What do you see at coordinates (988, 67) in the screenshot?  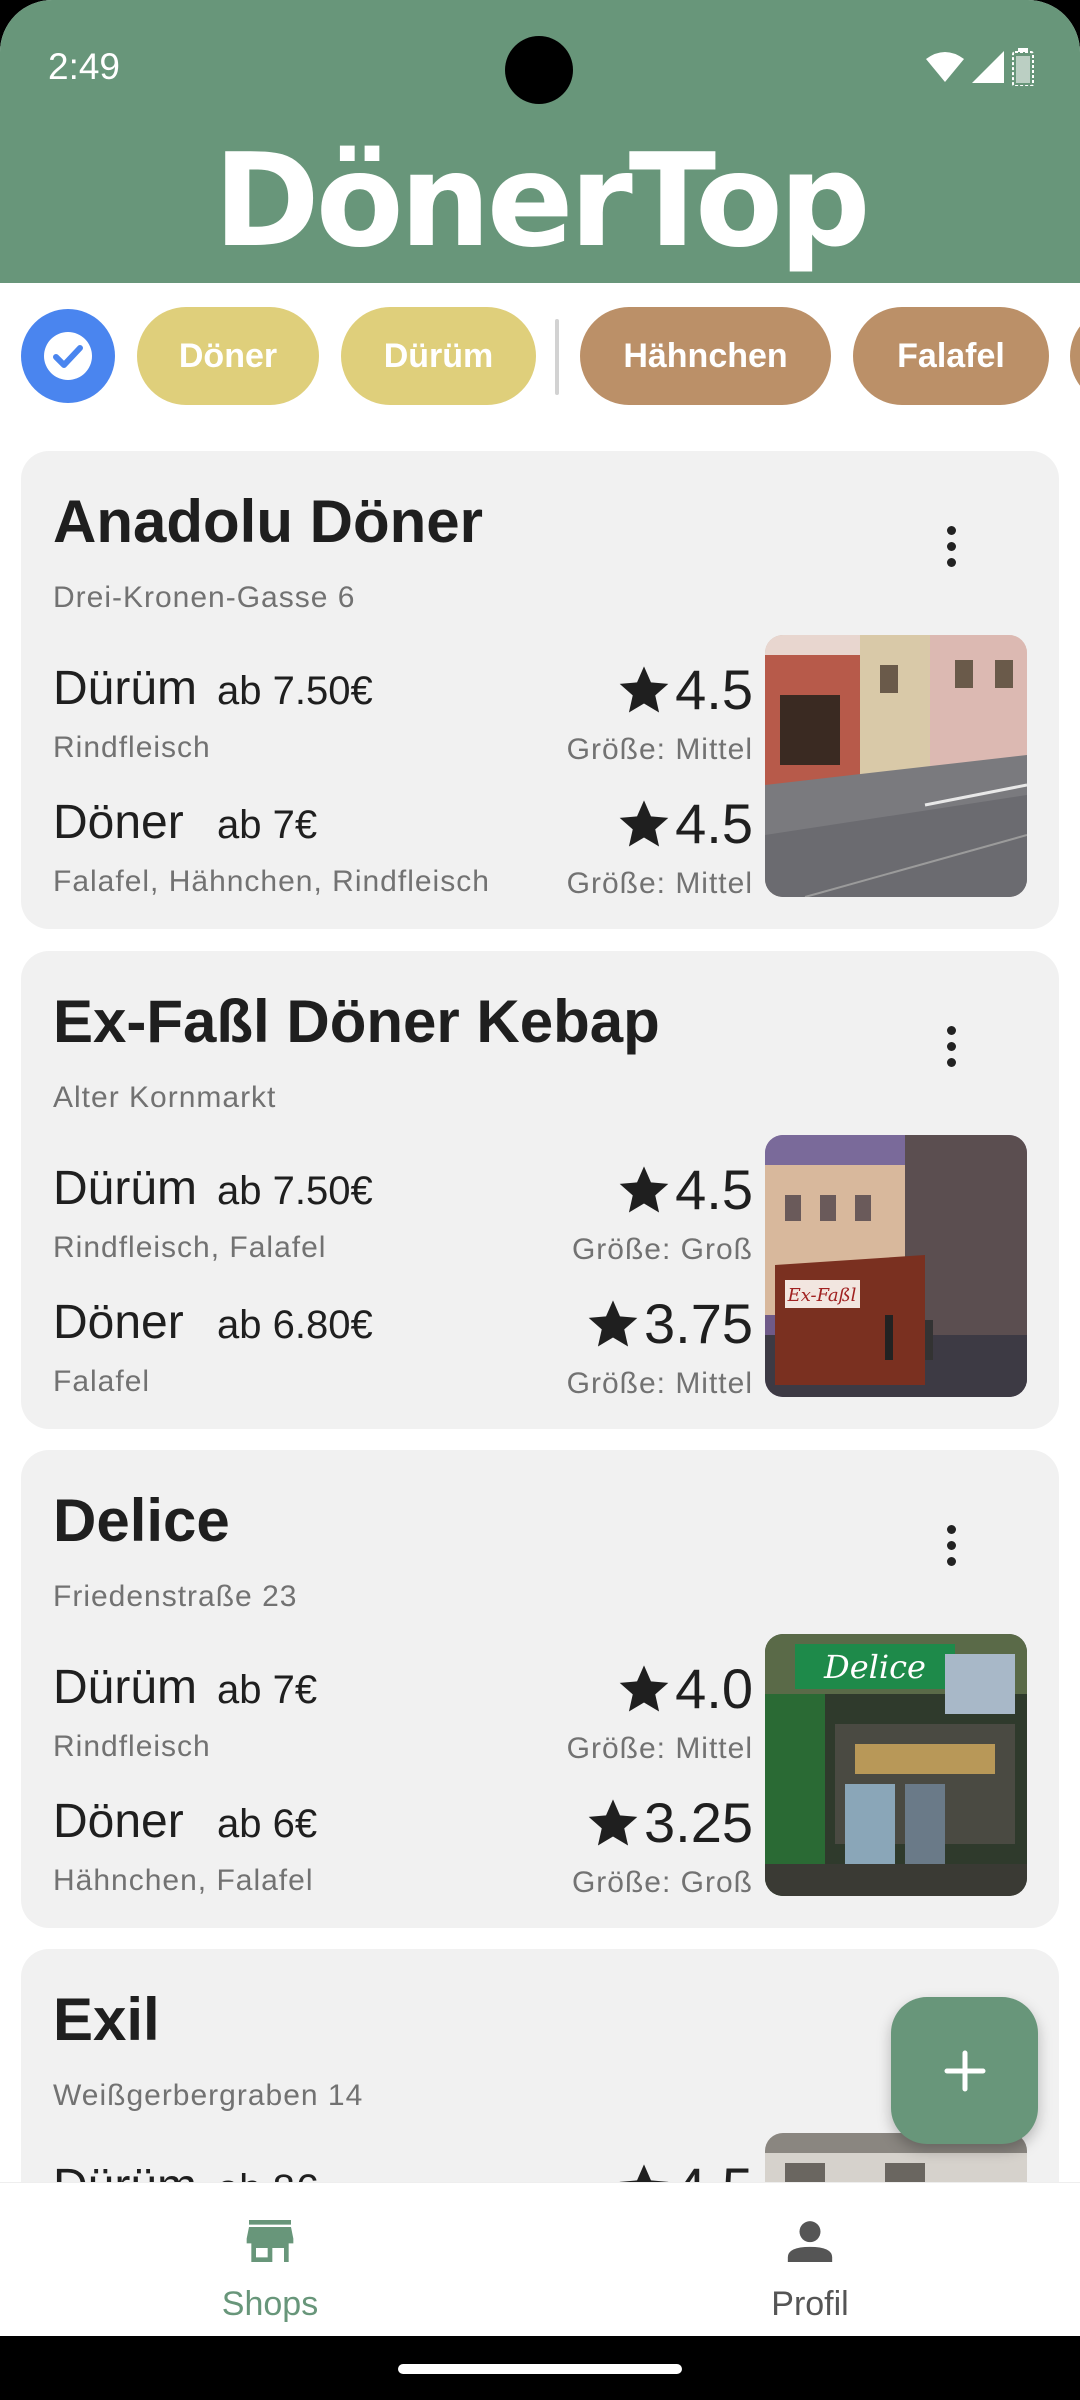 I see `signal-icon` at bounding box center [988, 67].